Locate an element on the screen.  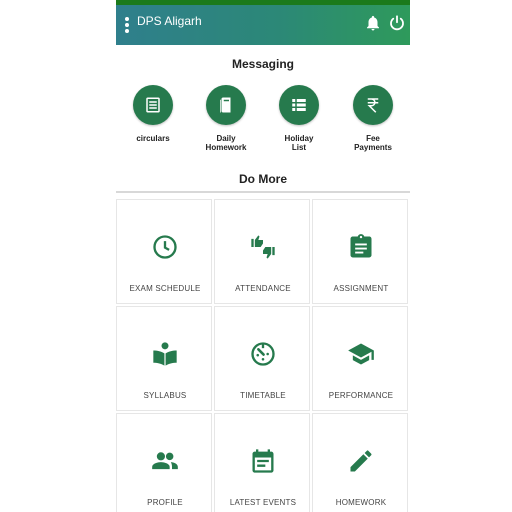
fee-payments-button is located at coordinates (373, 105).